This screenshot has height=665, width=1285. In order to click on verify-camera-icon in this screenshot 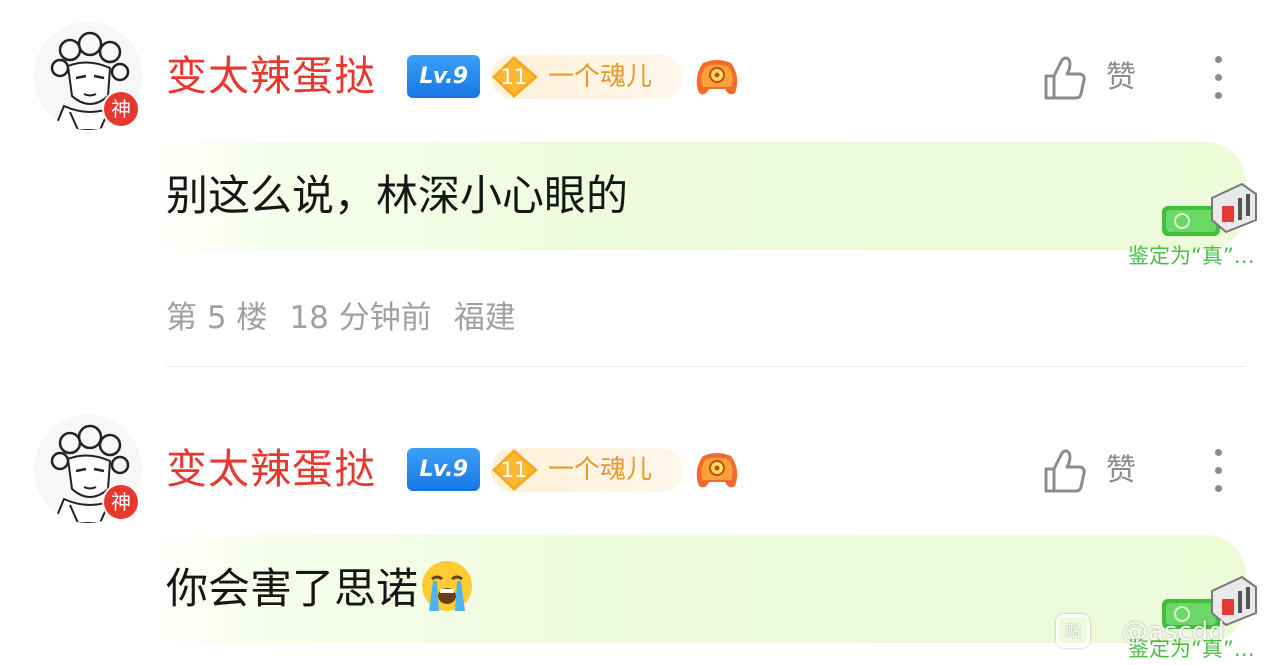, I will do `click(1210, 211)`.